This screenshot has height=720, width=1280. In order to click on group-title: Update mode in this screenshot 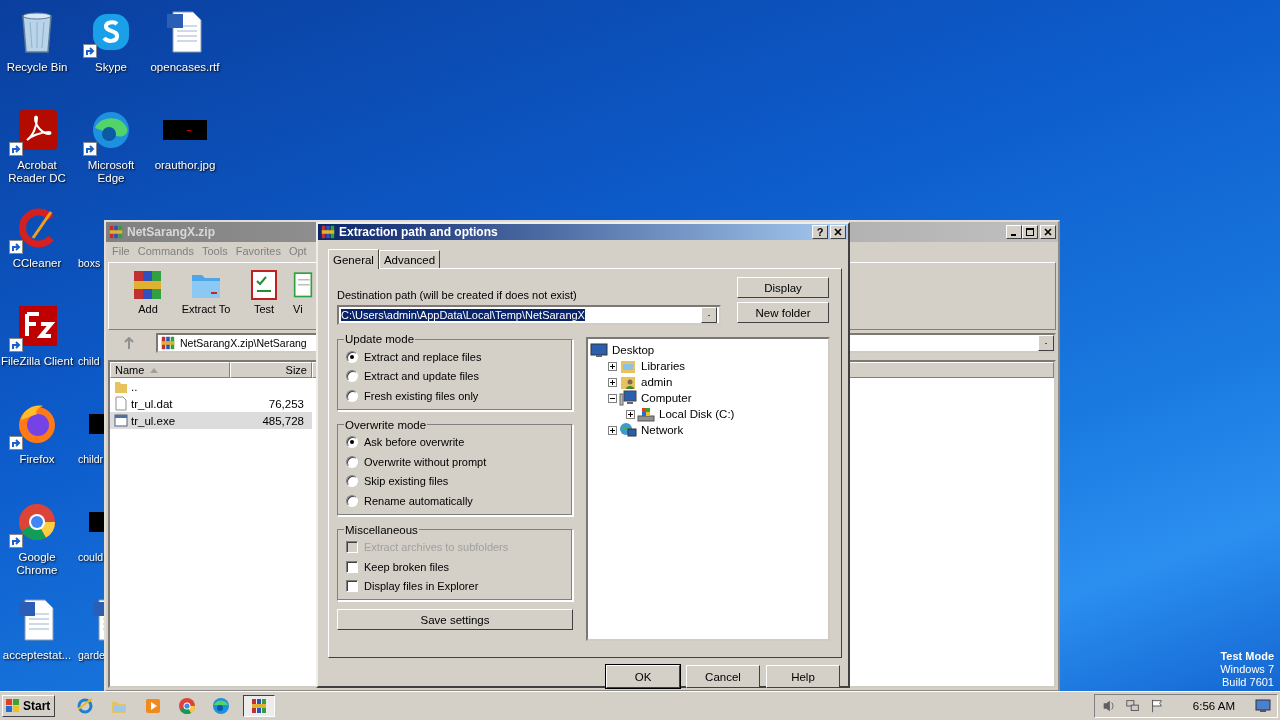, I will do `click(380, 339)`.